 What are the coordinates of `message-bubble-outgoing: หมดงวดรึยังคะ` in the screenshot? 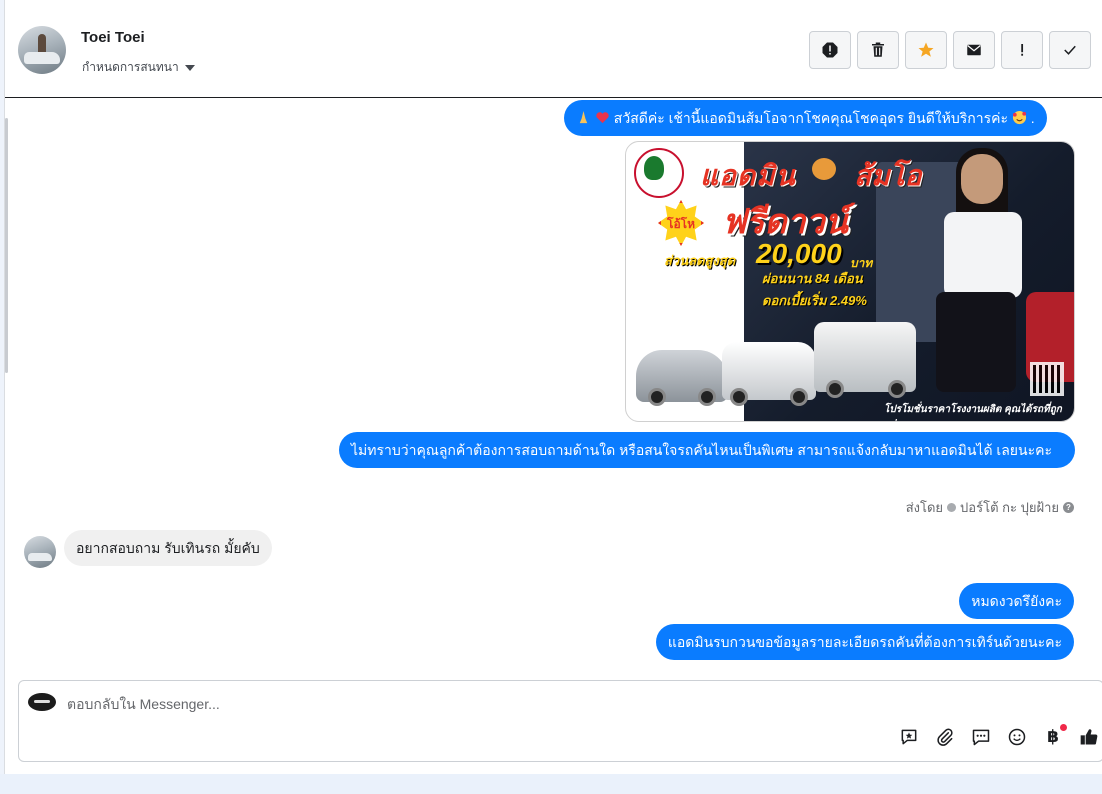 It's located at (1016, 601).